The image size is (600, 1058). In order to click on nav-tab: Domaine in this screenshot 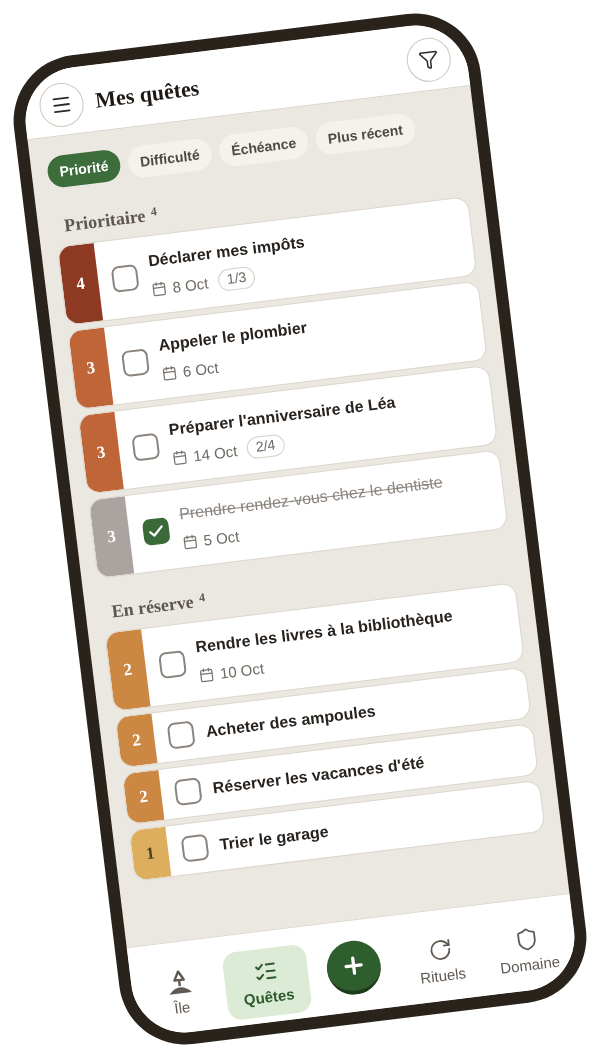, I will do `click(528, 949)`.